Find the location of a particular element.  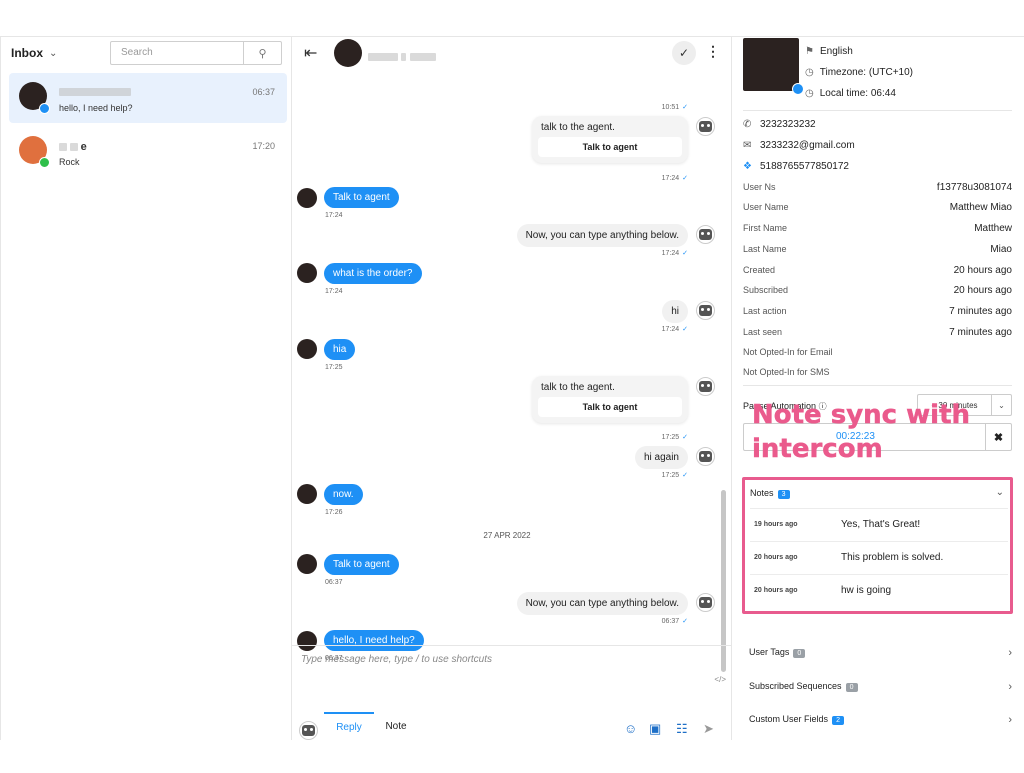

timezone-row: ◷ Timezone: (UTC+10) is located at coordinates (859, 72).